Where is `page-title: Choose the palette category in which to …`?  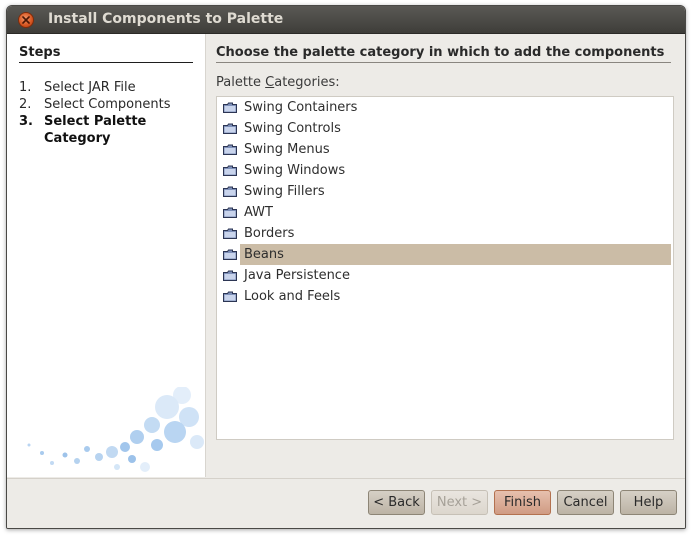
page-title: Choose the palette category in which to … is located at coordinates (443, 54).